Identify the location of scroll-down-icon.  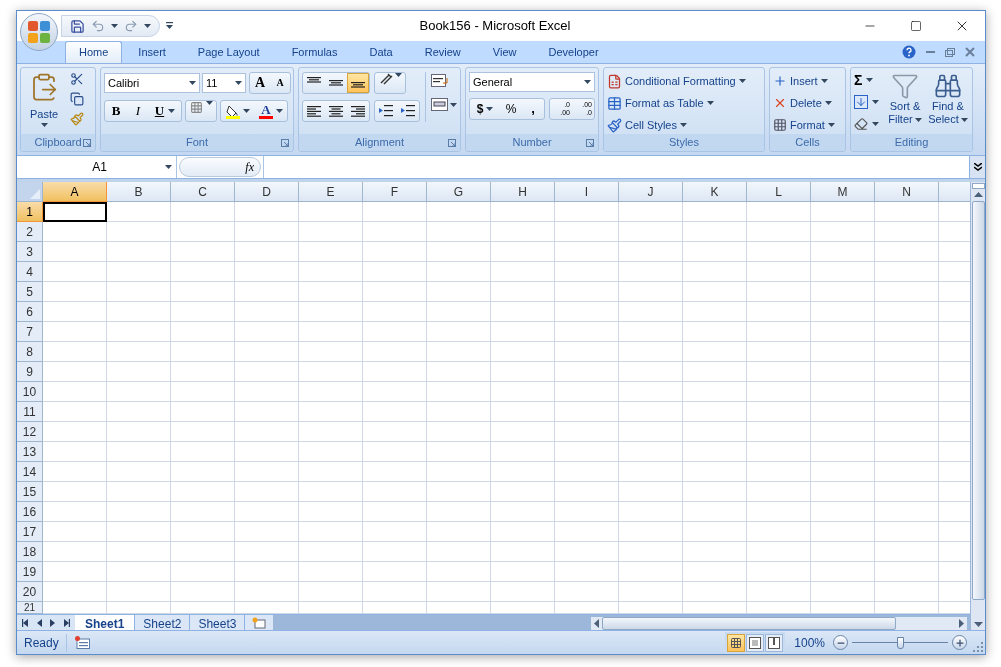
(978, 624).